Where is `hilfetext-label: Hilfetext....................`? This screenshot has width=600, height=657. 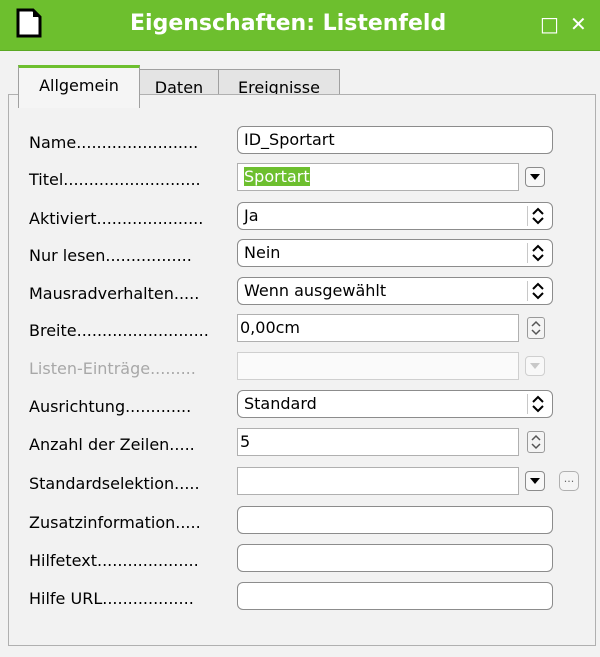 hilfetext-label: Hilfetext.................... is located at coordinates (114, 560).